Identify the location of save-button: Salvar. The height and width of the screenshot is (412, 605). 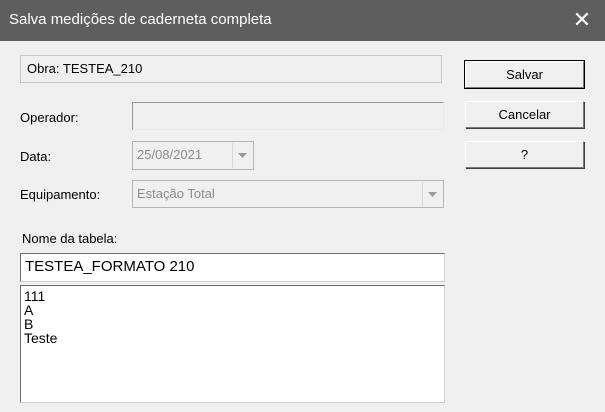
(524, 74).